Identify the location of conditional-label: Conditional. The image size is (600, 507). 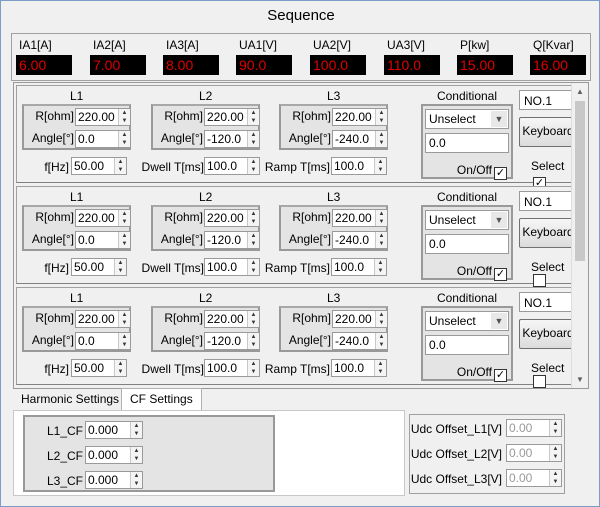
(467, 197).